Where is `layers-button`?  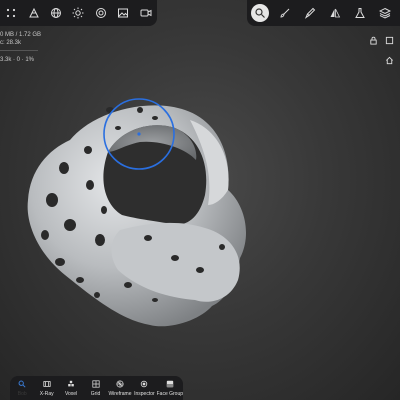 layers-button is located at coordinates (384, 13).